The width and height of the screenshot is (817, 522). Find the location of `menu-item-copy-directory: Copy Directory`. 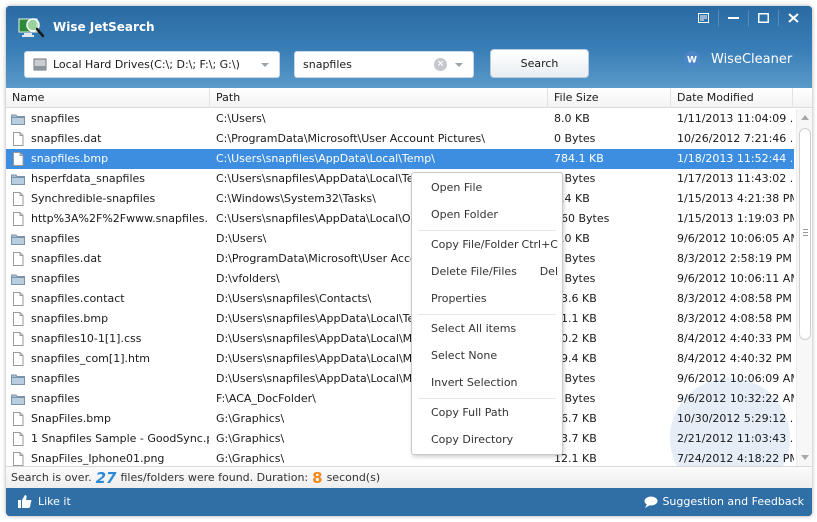

menu-item-copy-directory: Copy Directory is located at coordinates (487, 439).